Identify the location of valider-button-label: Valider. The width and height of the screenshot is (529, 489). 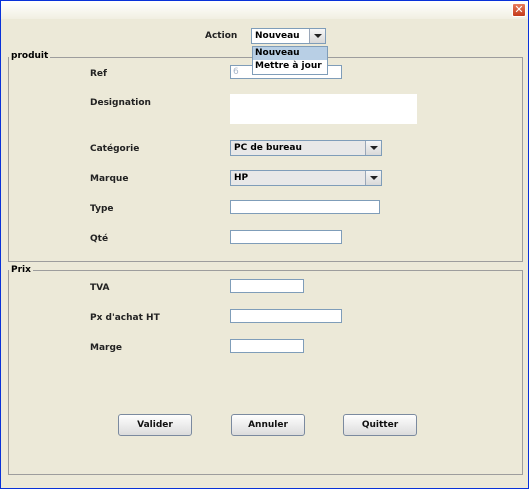
(155, 425).